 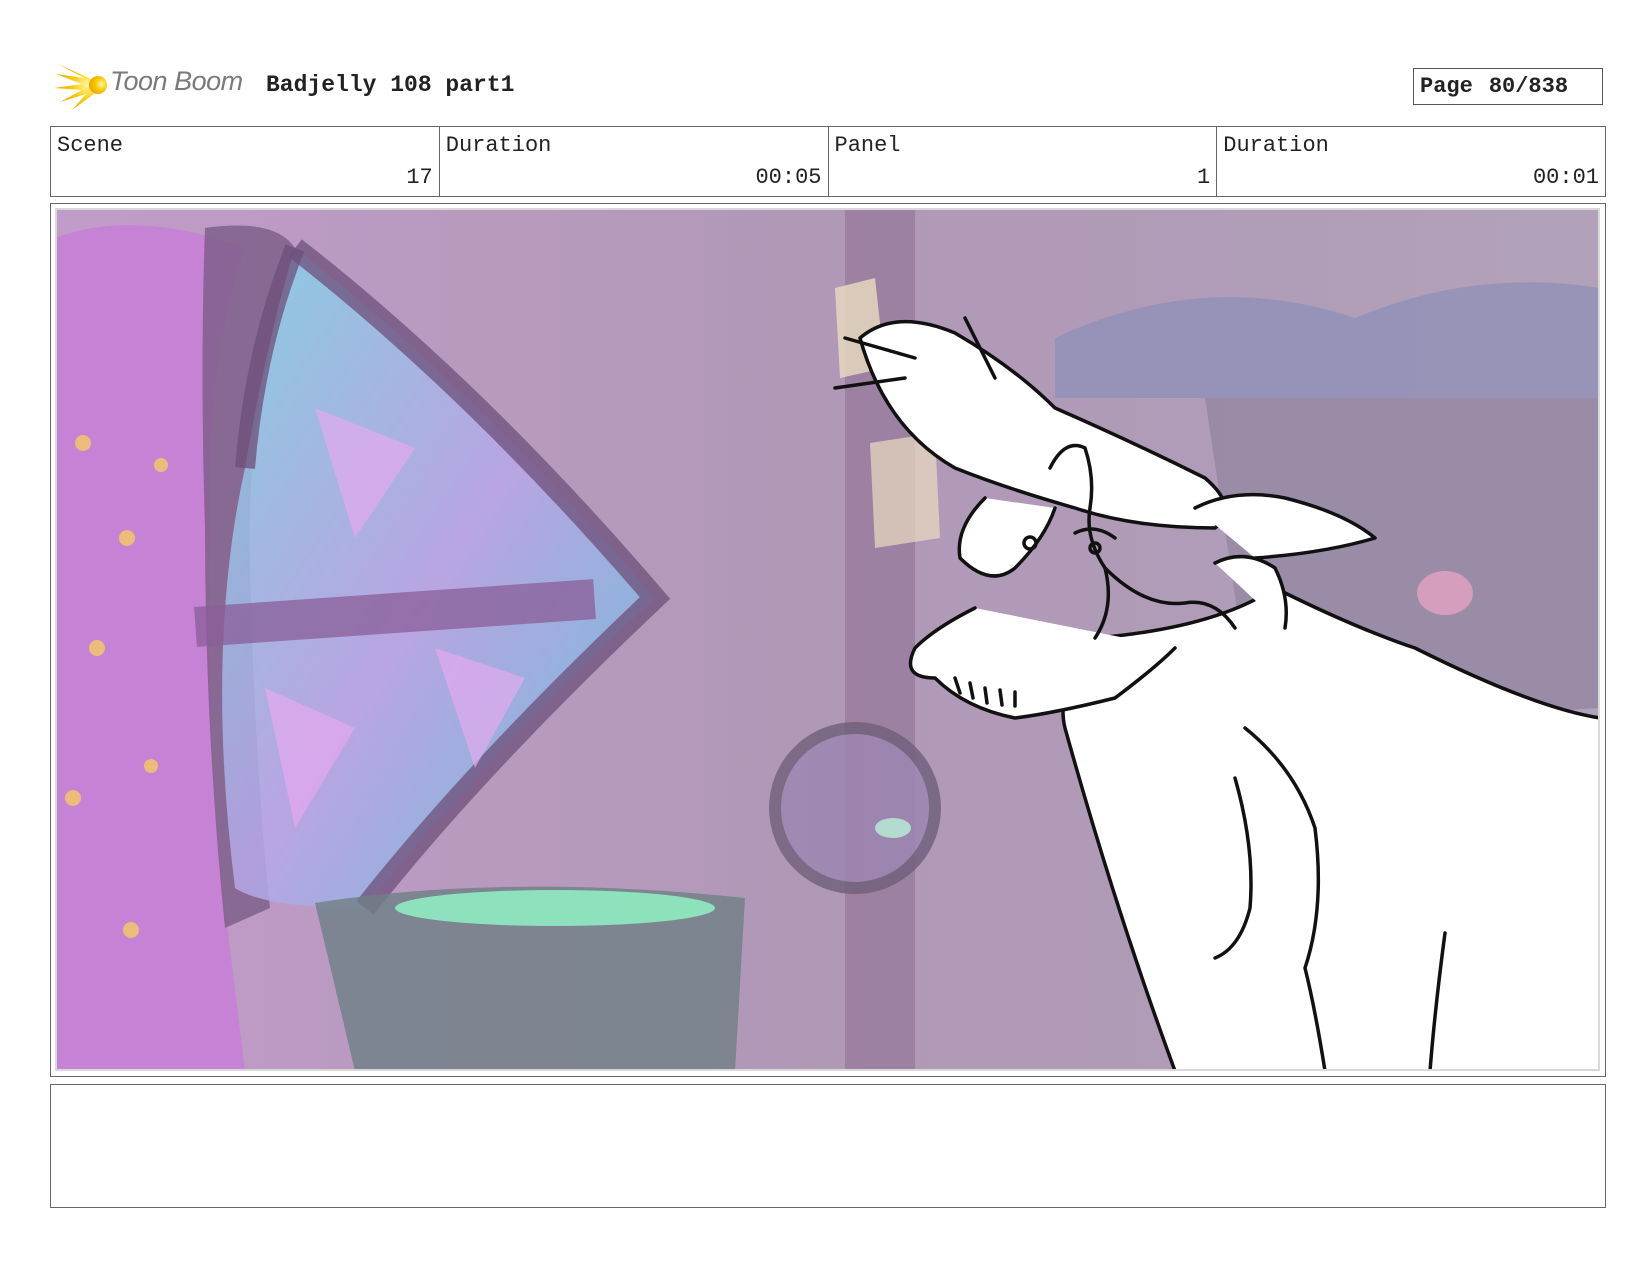 I want to click on scene-label: Scene, so click(x=90, y=145).